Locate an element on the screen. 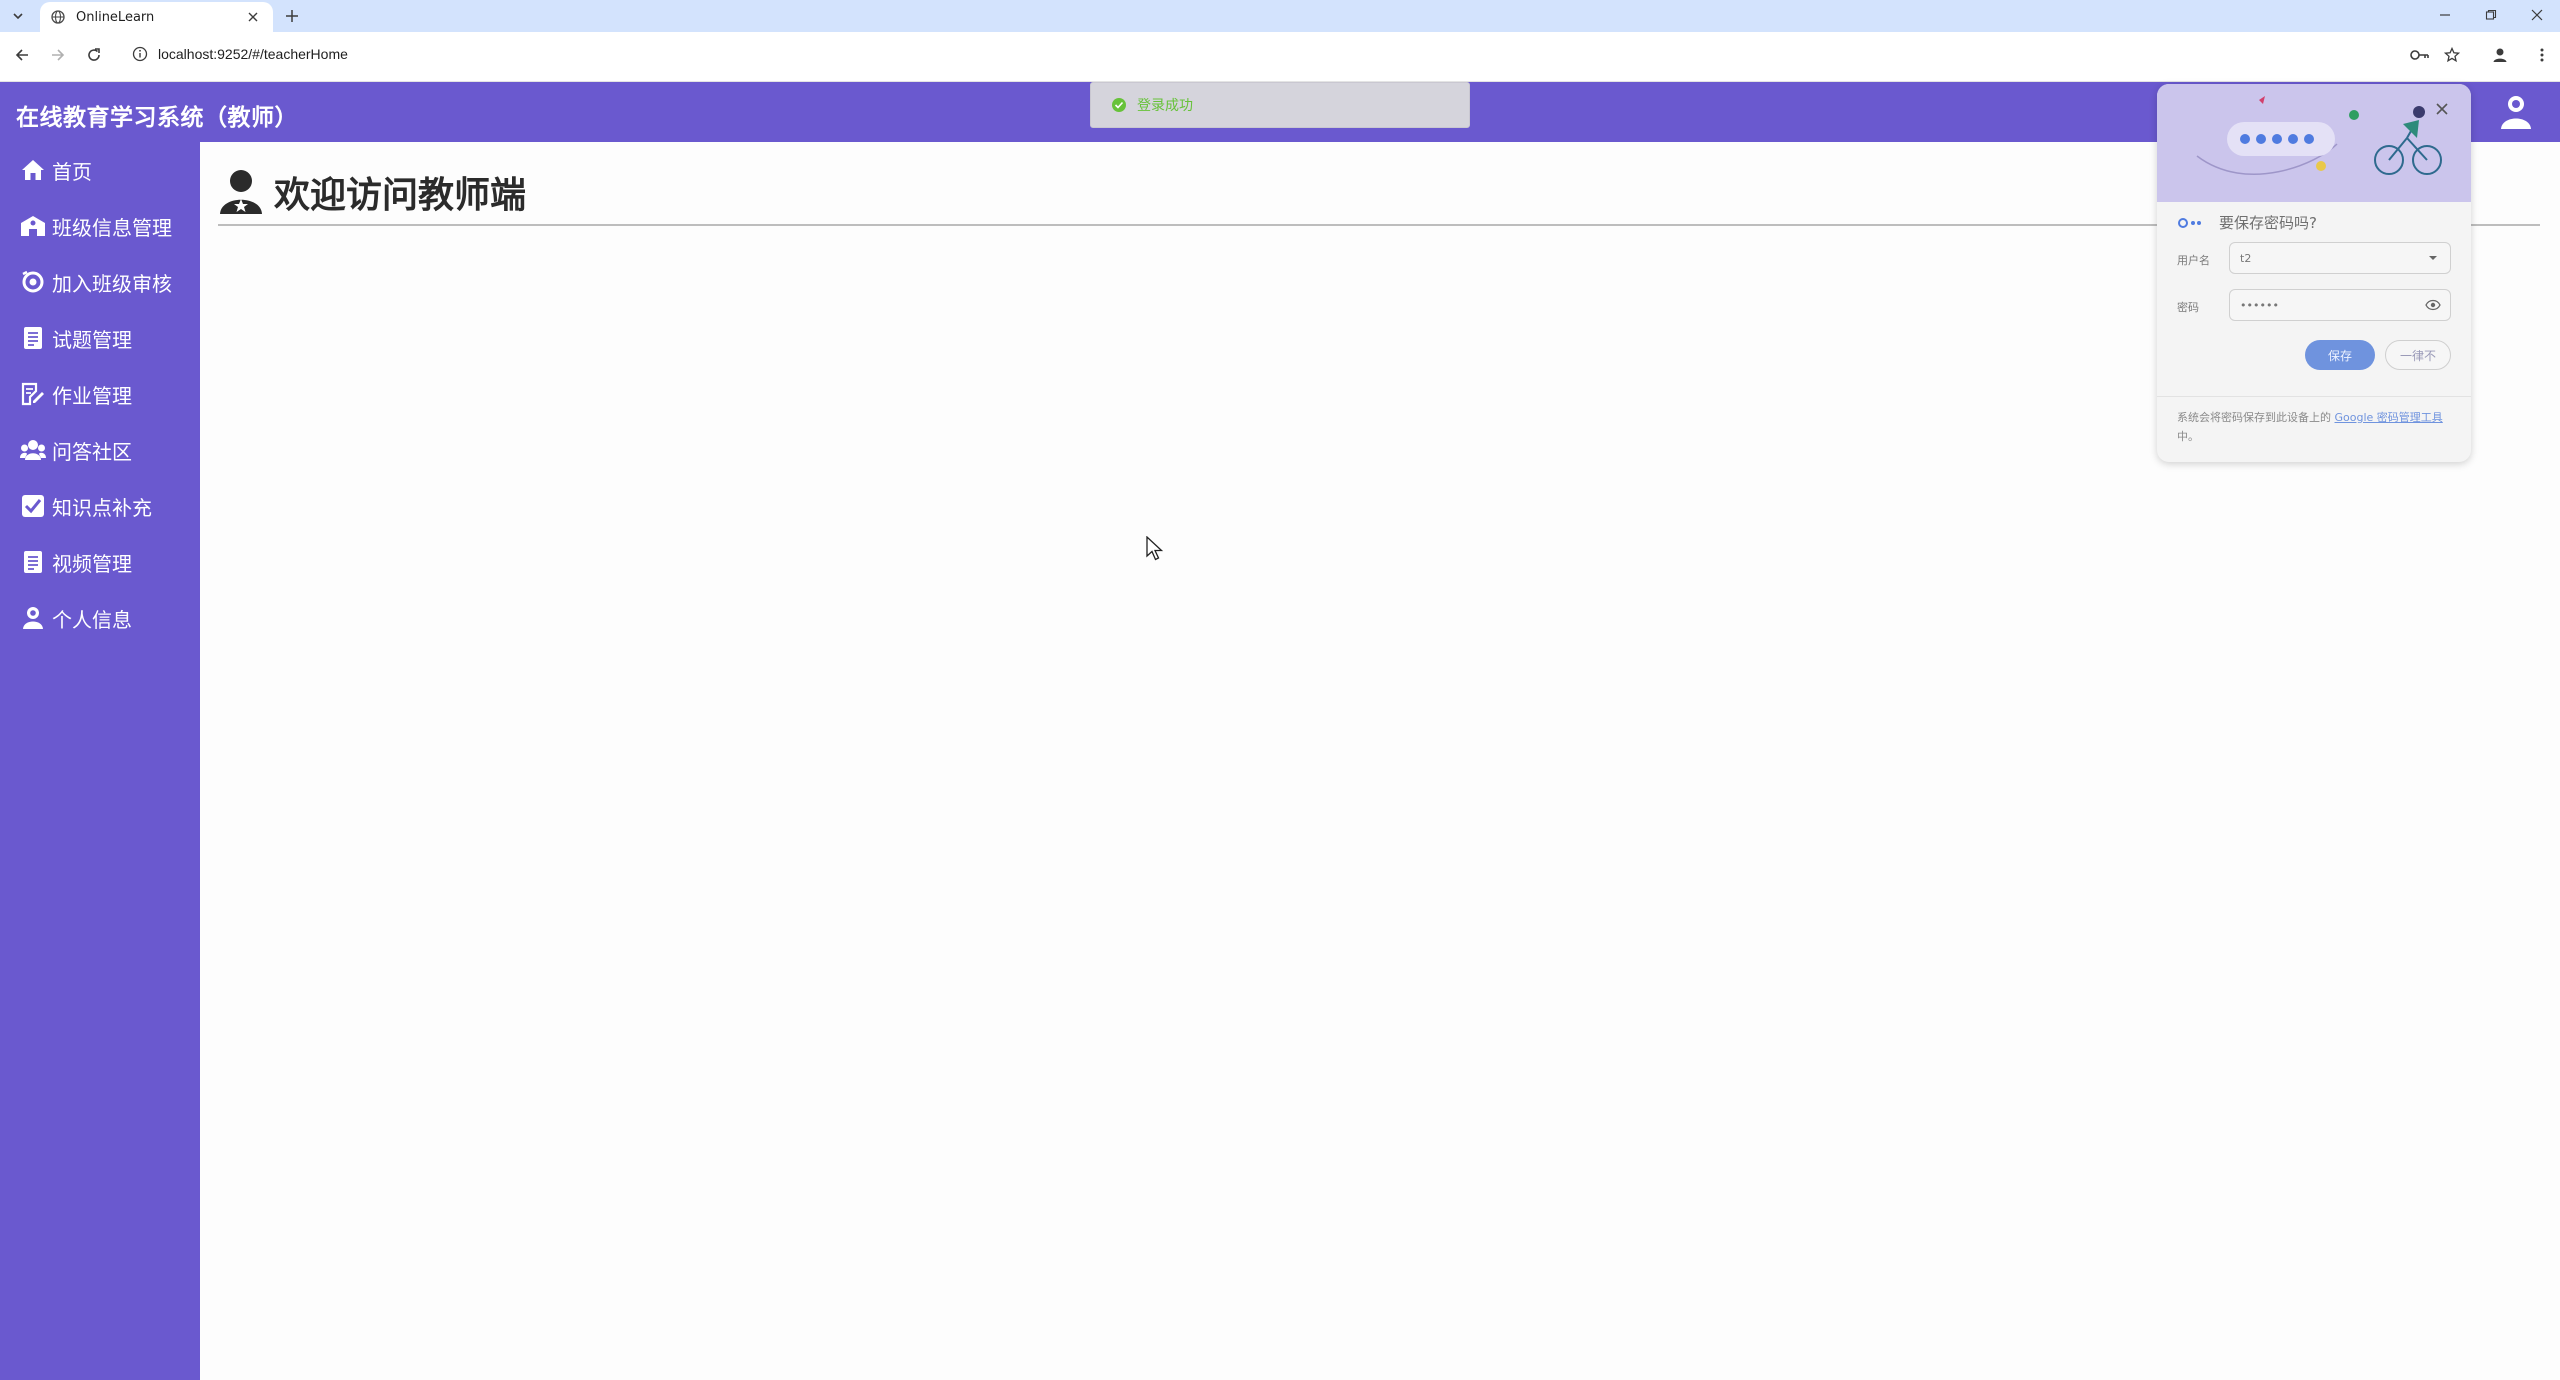 The width and height of the screenshot is (2560, 1380). password-key-button is located at coordinates (2420, 55).